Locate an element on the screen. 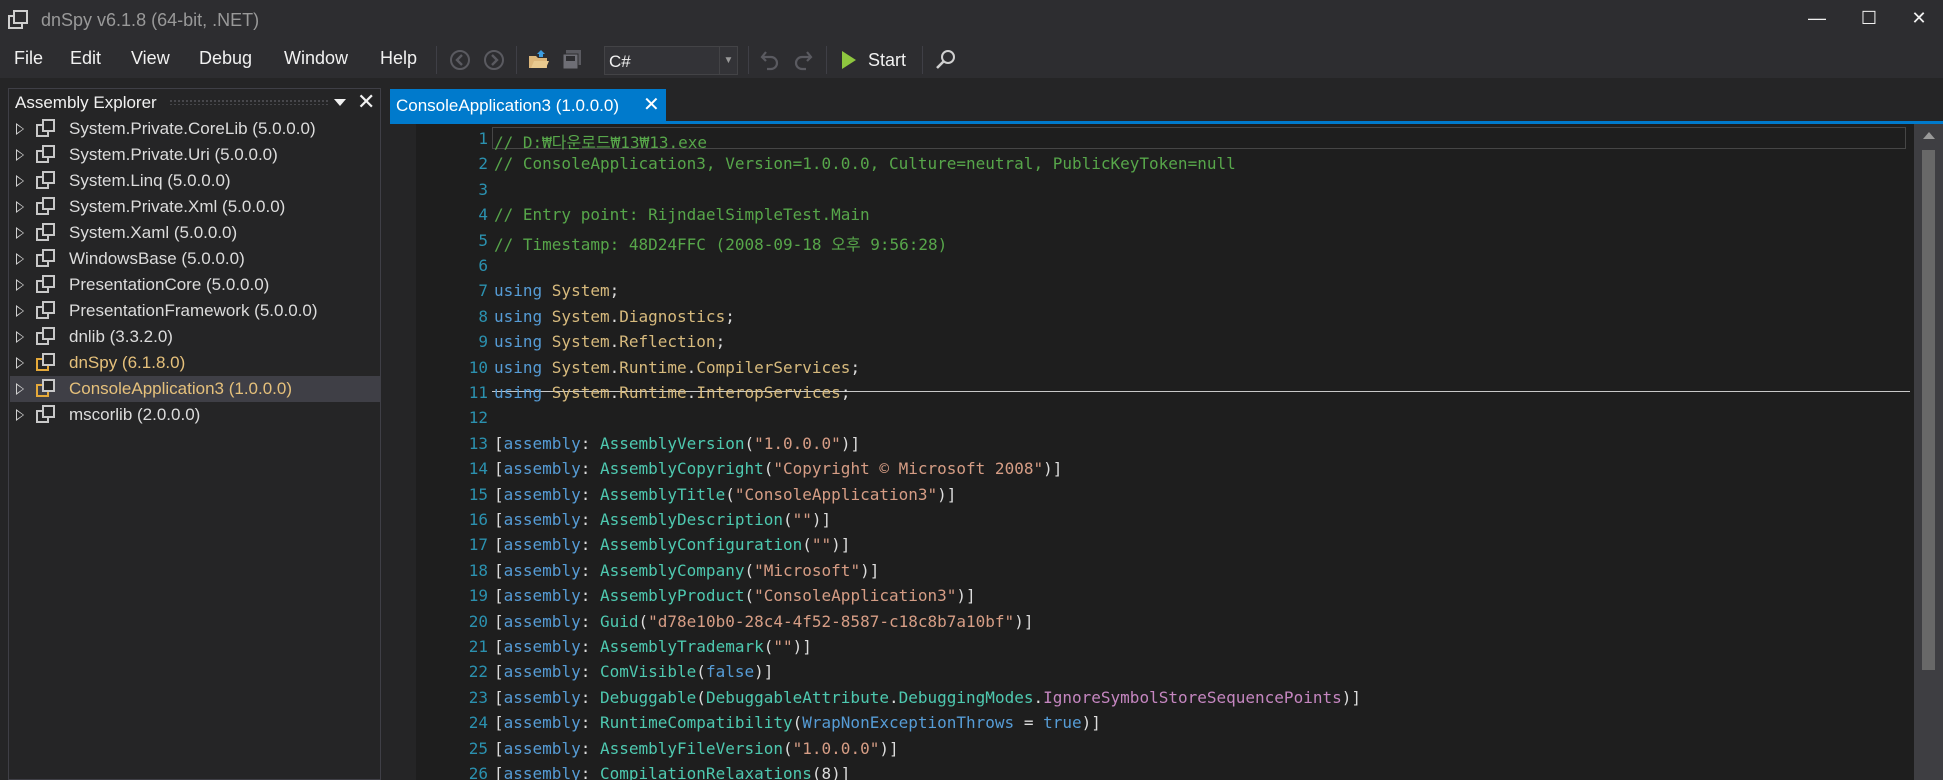 The height and width of the screenshot is (780, 1943). save-all-icon is located at coordinates (572, 60).